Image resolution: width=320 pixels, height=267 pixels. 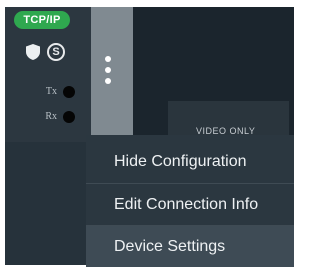 What do you see at coordinates (190, 161) in the screenshot?
I see `menu-item-hide-configuration: Hide Configuration` at bounding box center [190, 161].